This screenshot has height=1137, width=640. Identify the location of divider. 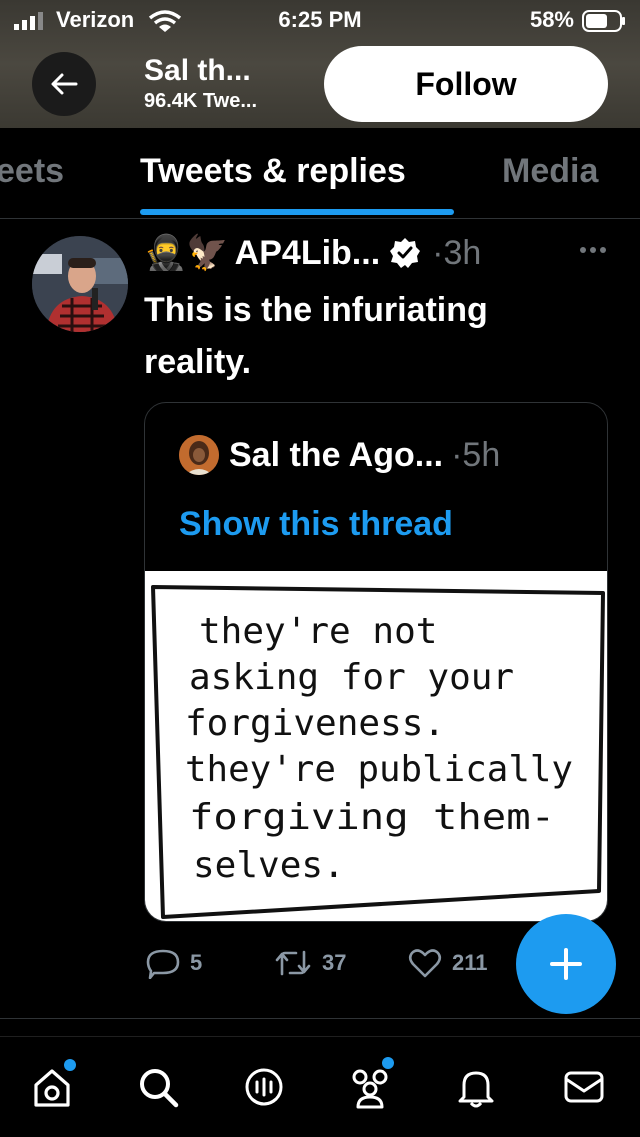
(320, 1018).